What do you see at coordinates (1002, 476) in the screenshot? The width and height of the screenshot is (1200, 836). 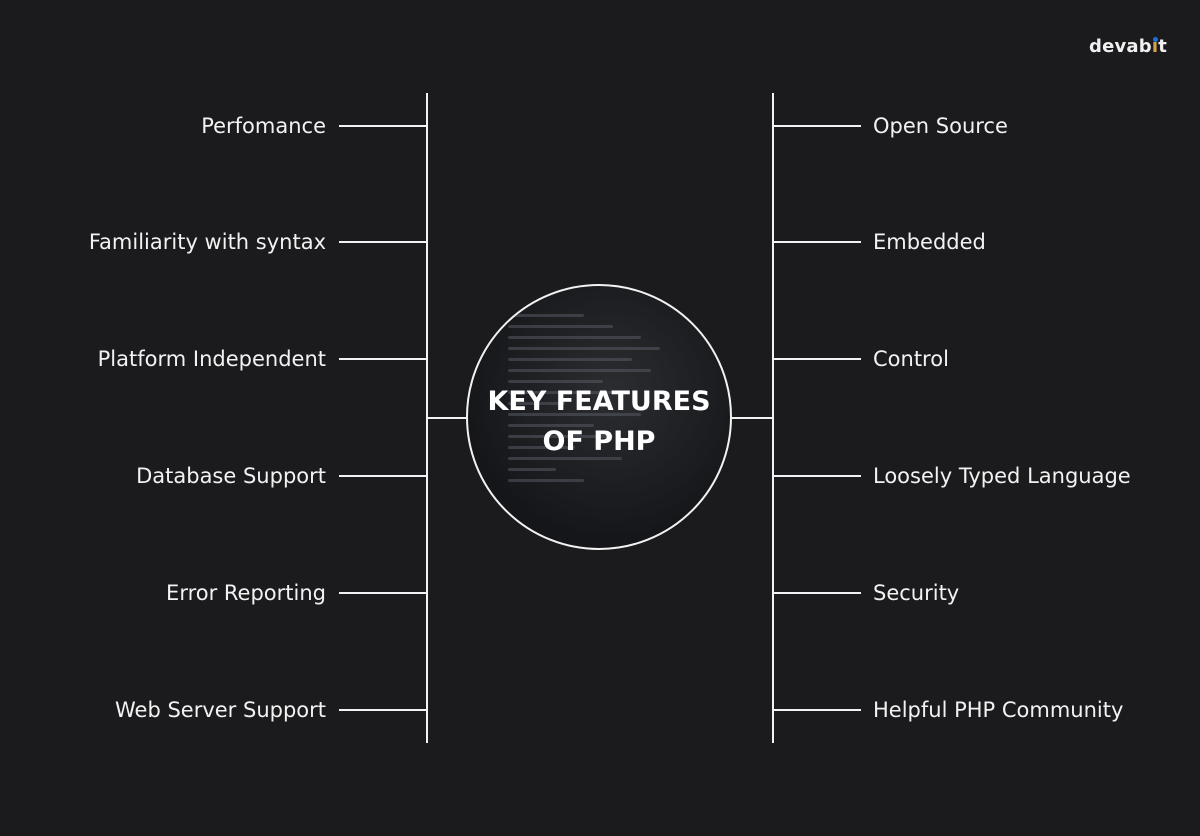 I see `feature-label-right: Loosely Typed Language` at bounding box center [1002, 476].